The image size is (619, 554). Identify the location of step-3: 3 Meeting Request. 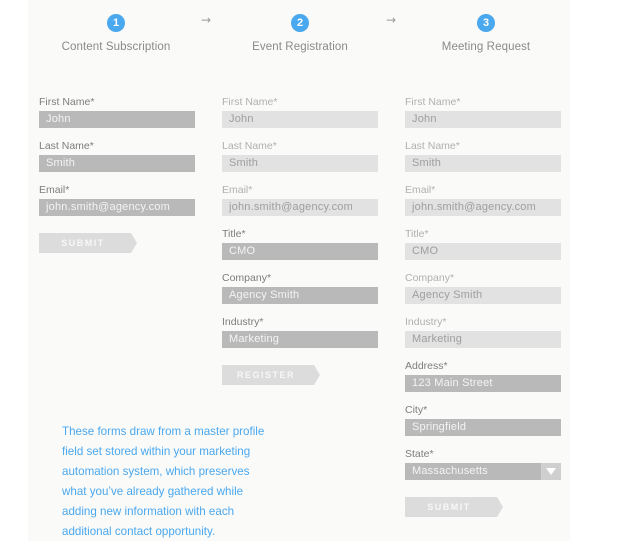
(486, 32).